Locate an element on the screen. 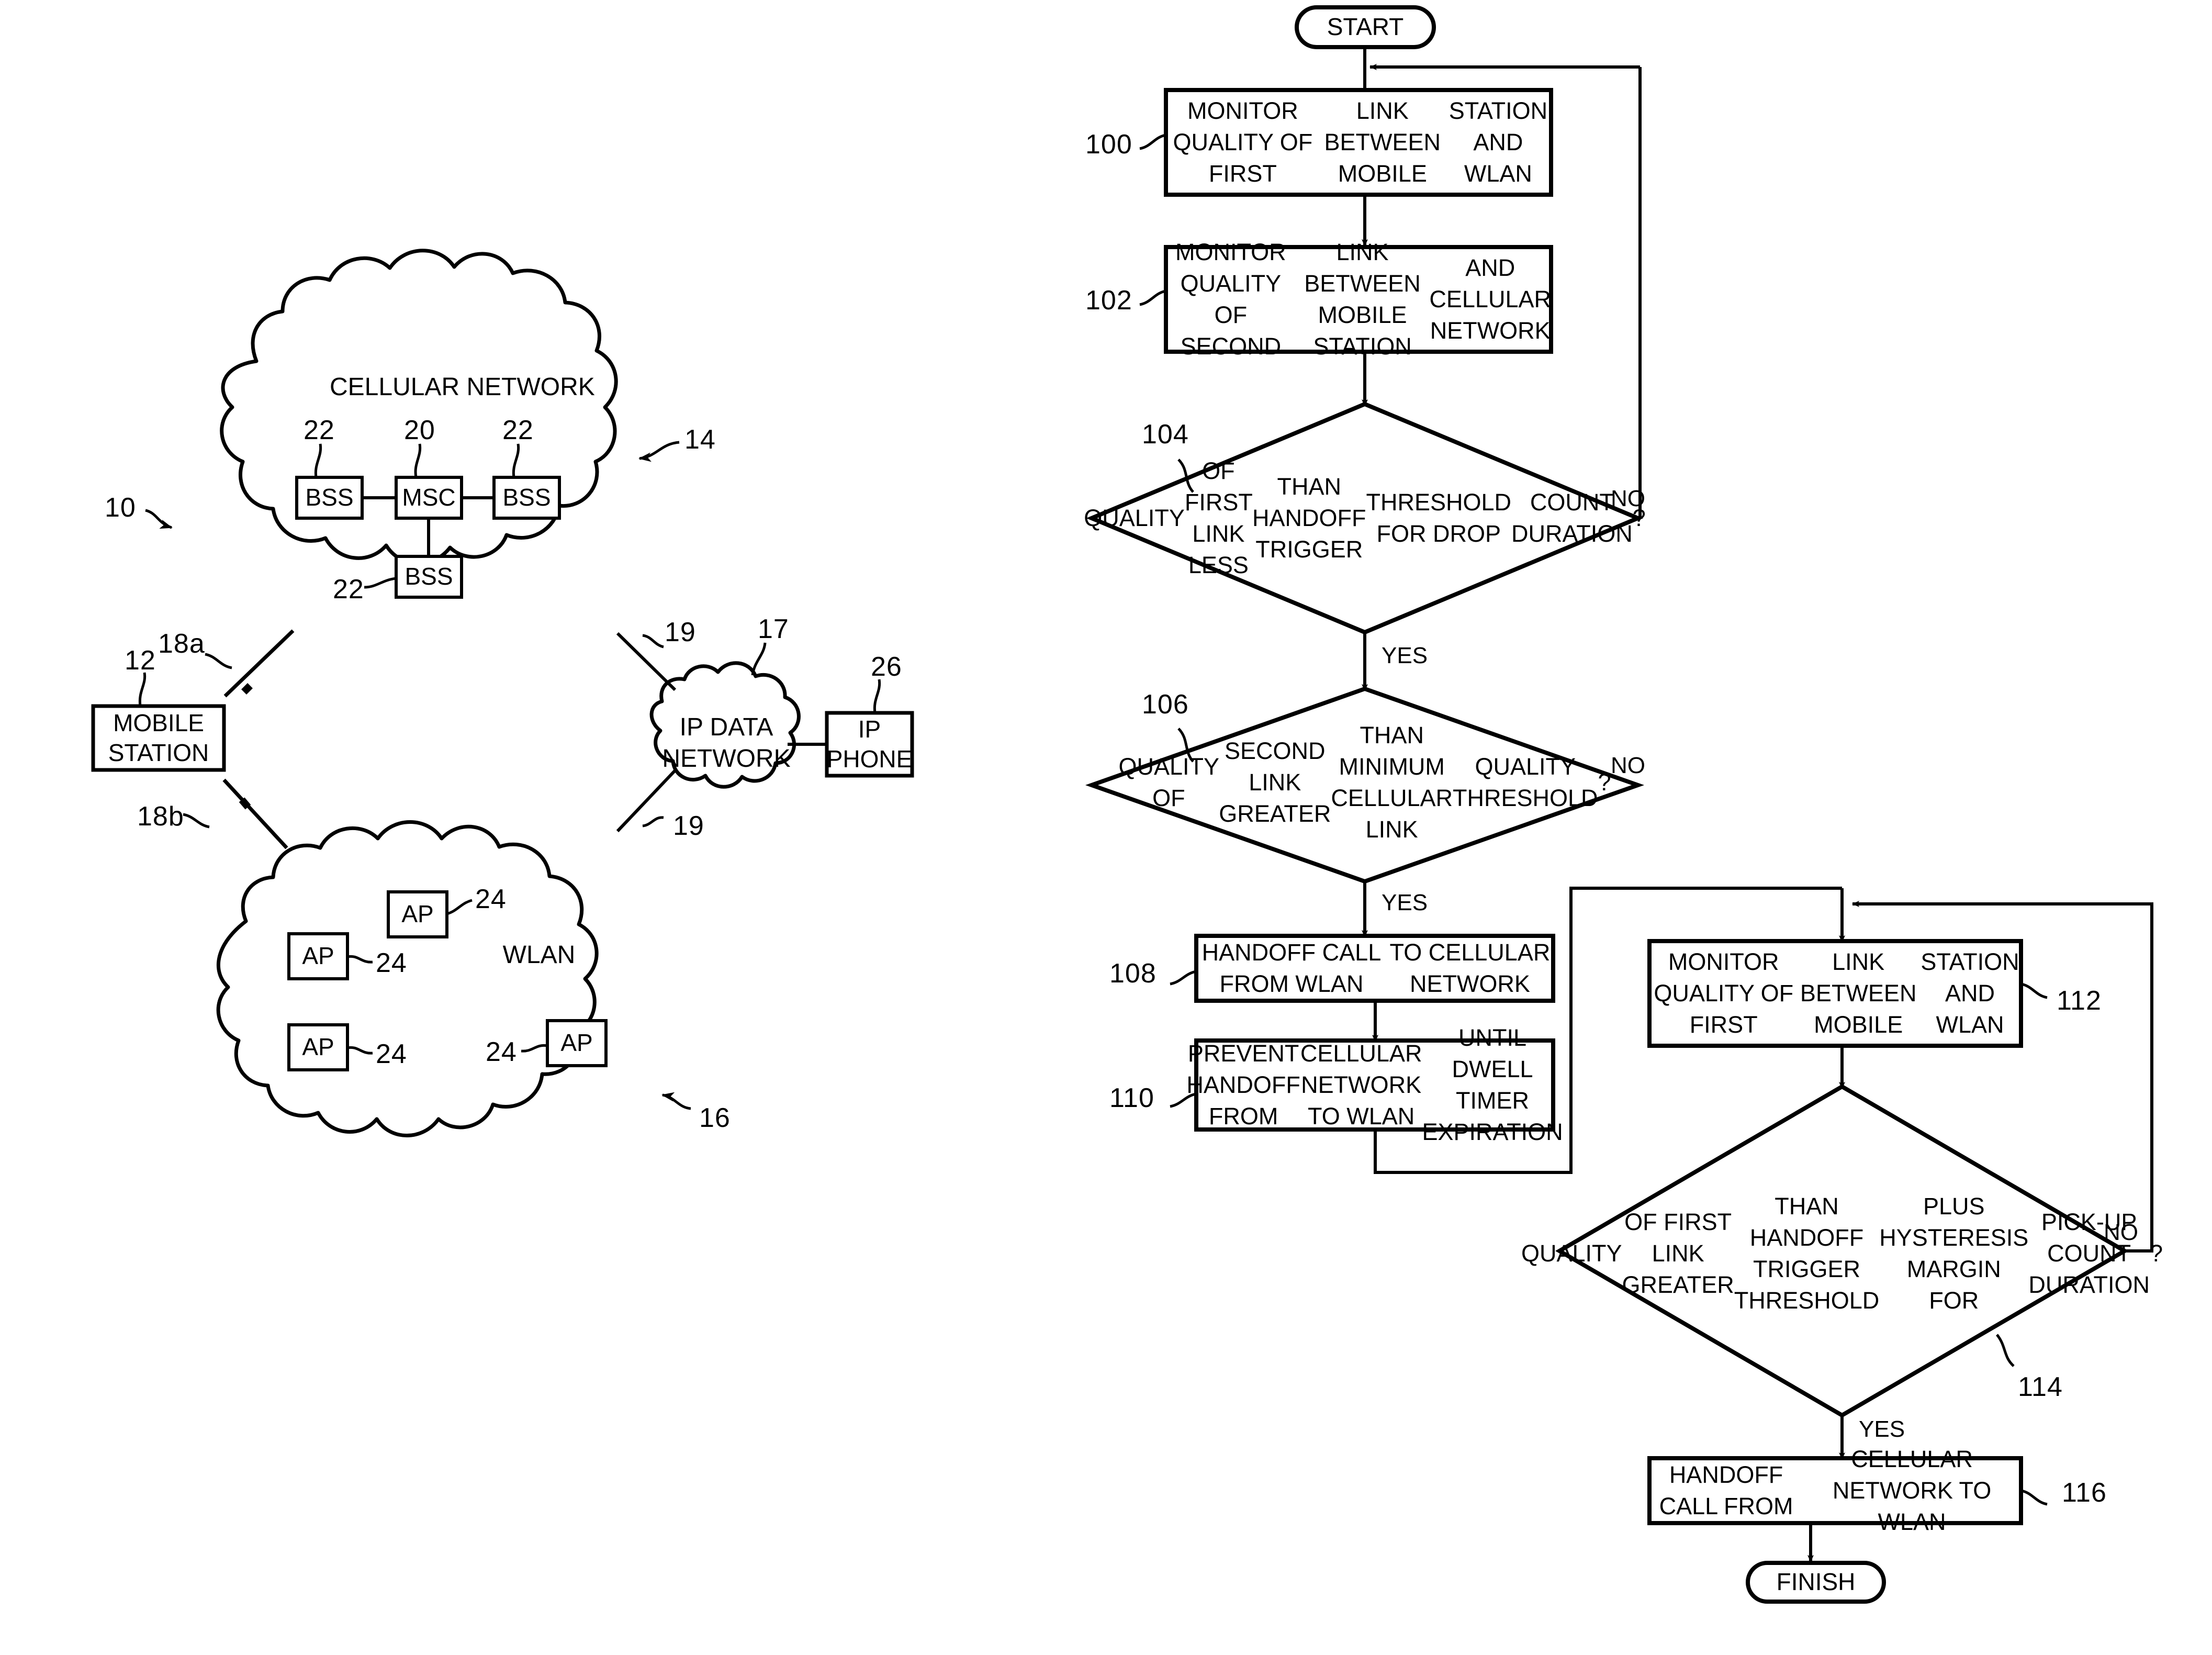 The width and height of the screenshot is (2212, 1655). ref-system-10: 10 is located at coordinates (120, 508).